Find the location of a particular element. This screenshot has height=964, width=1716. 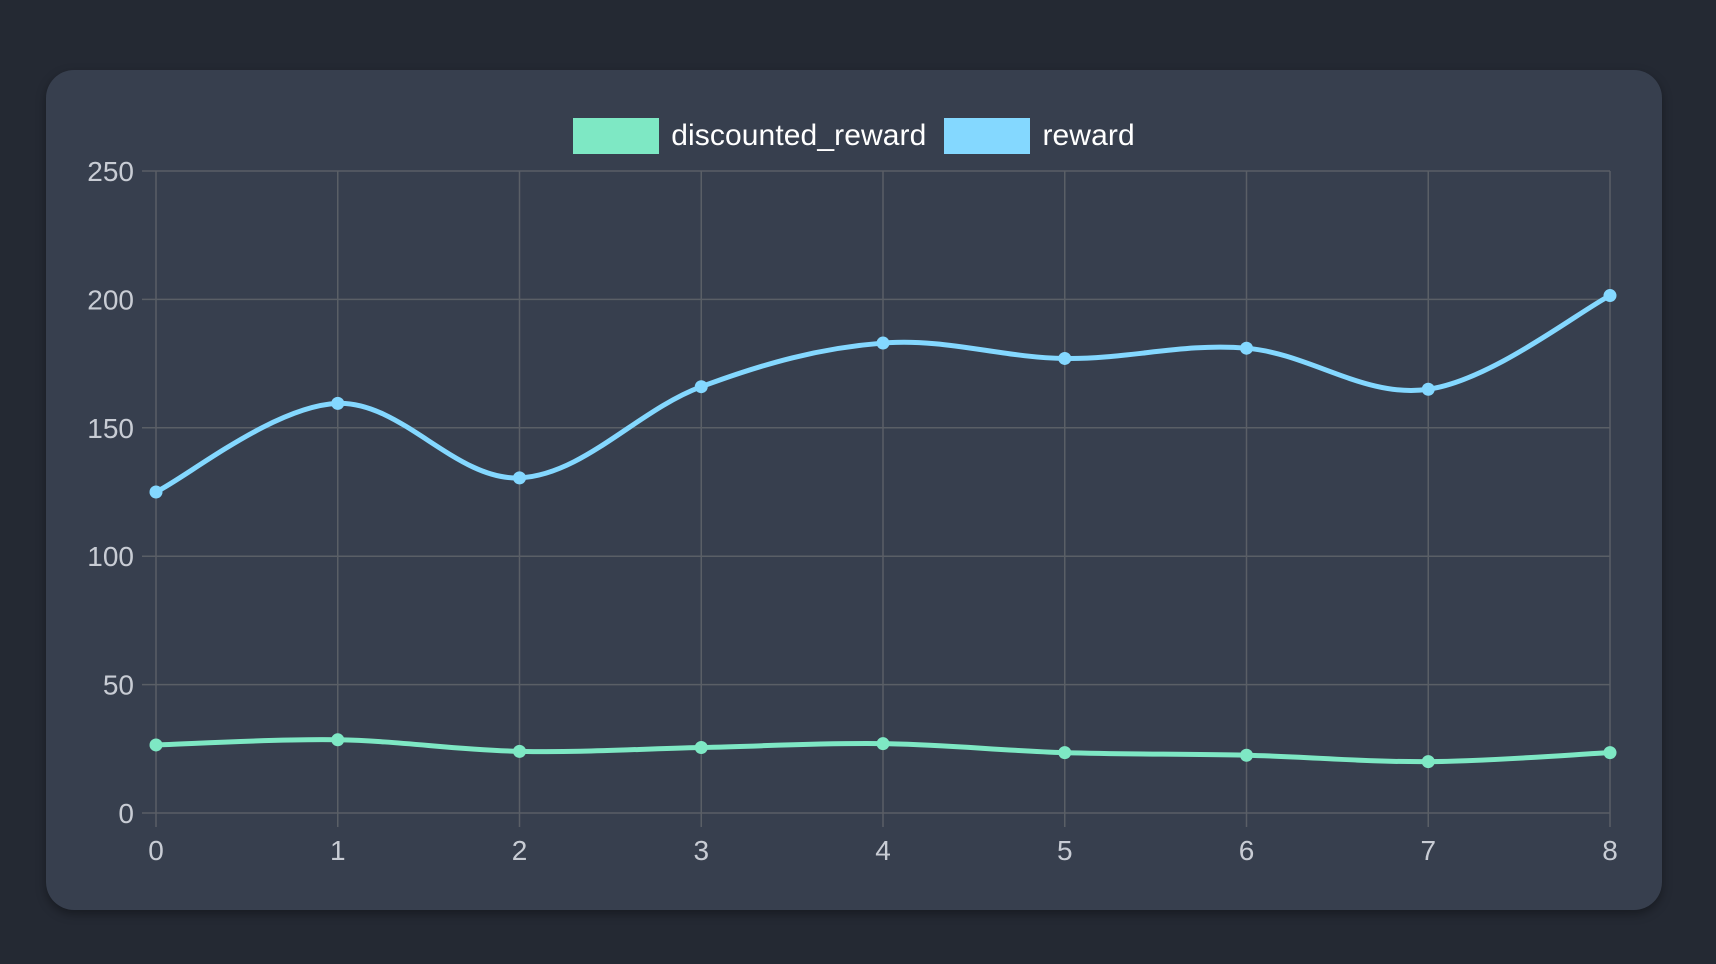

x-tick-label-3: 3 is located at coordinates (701, 850).